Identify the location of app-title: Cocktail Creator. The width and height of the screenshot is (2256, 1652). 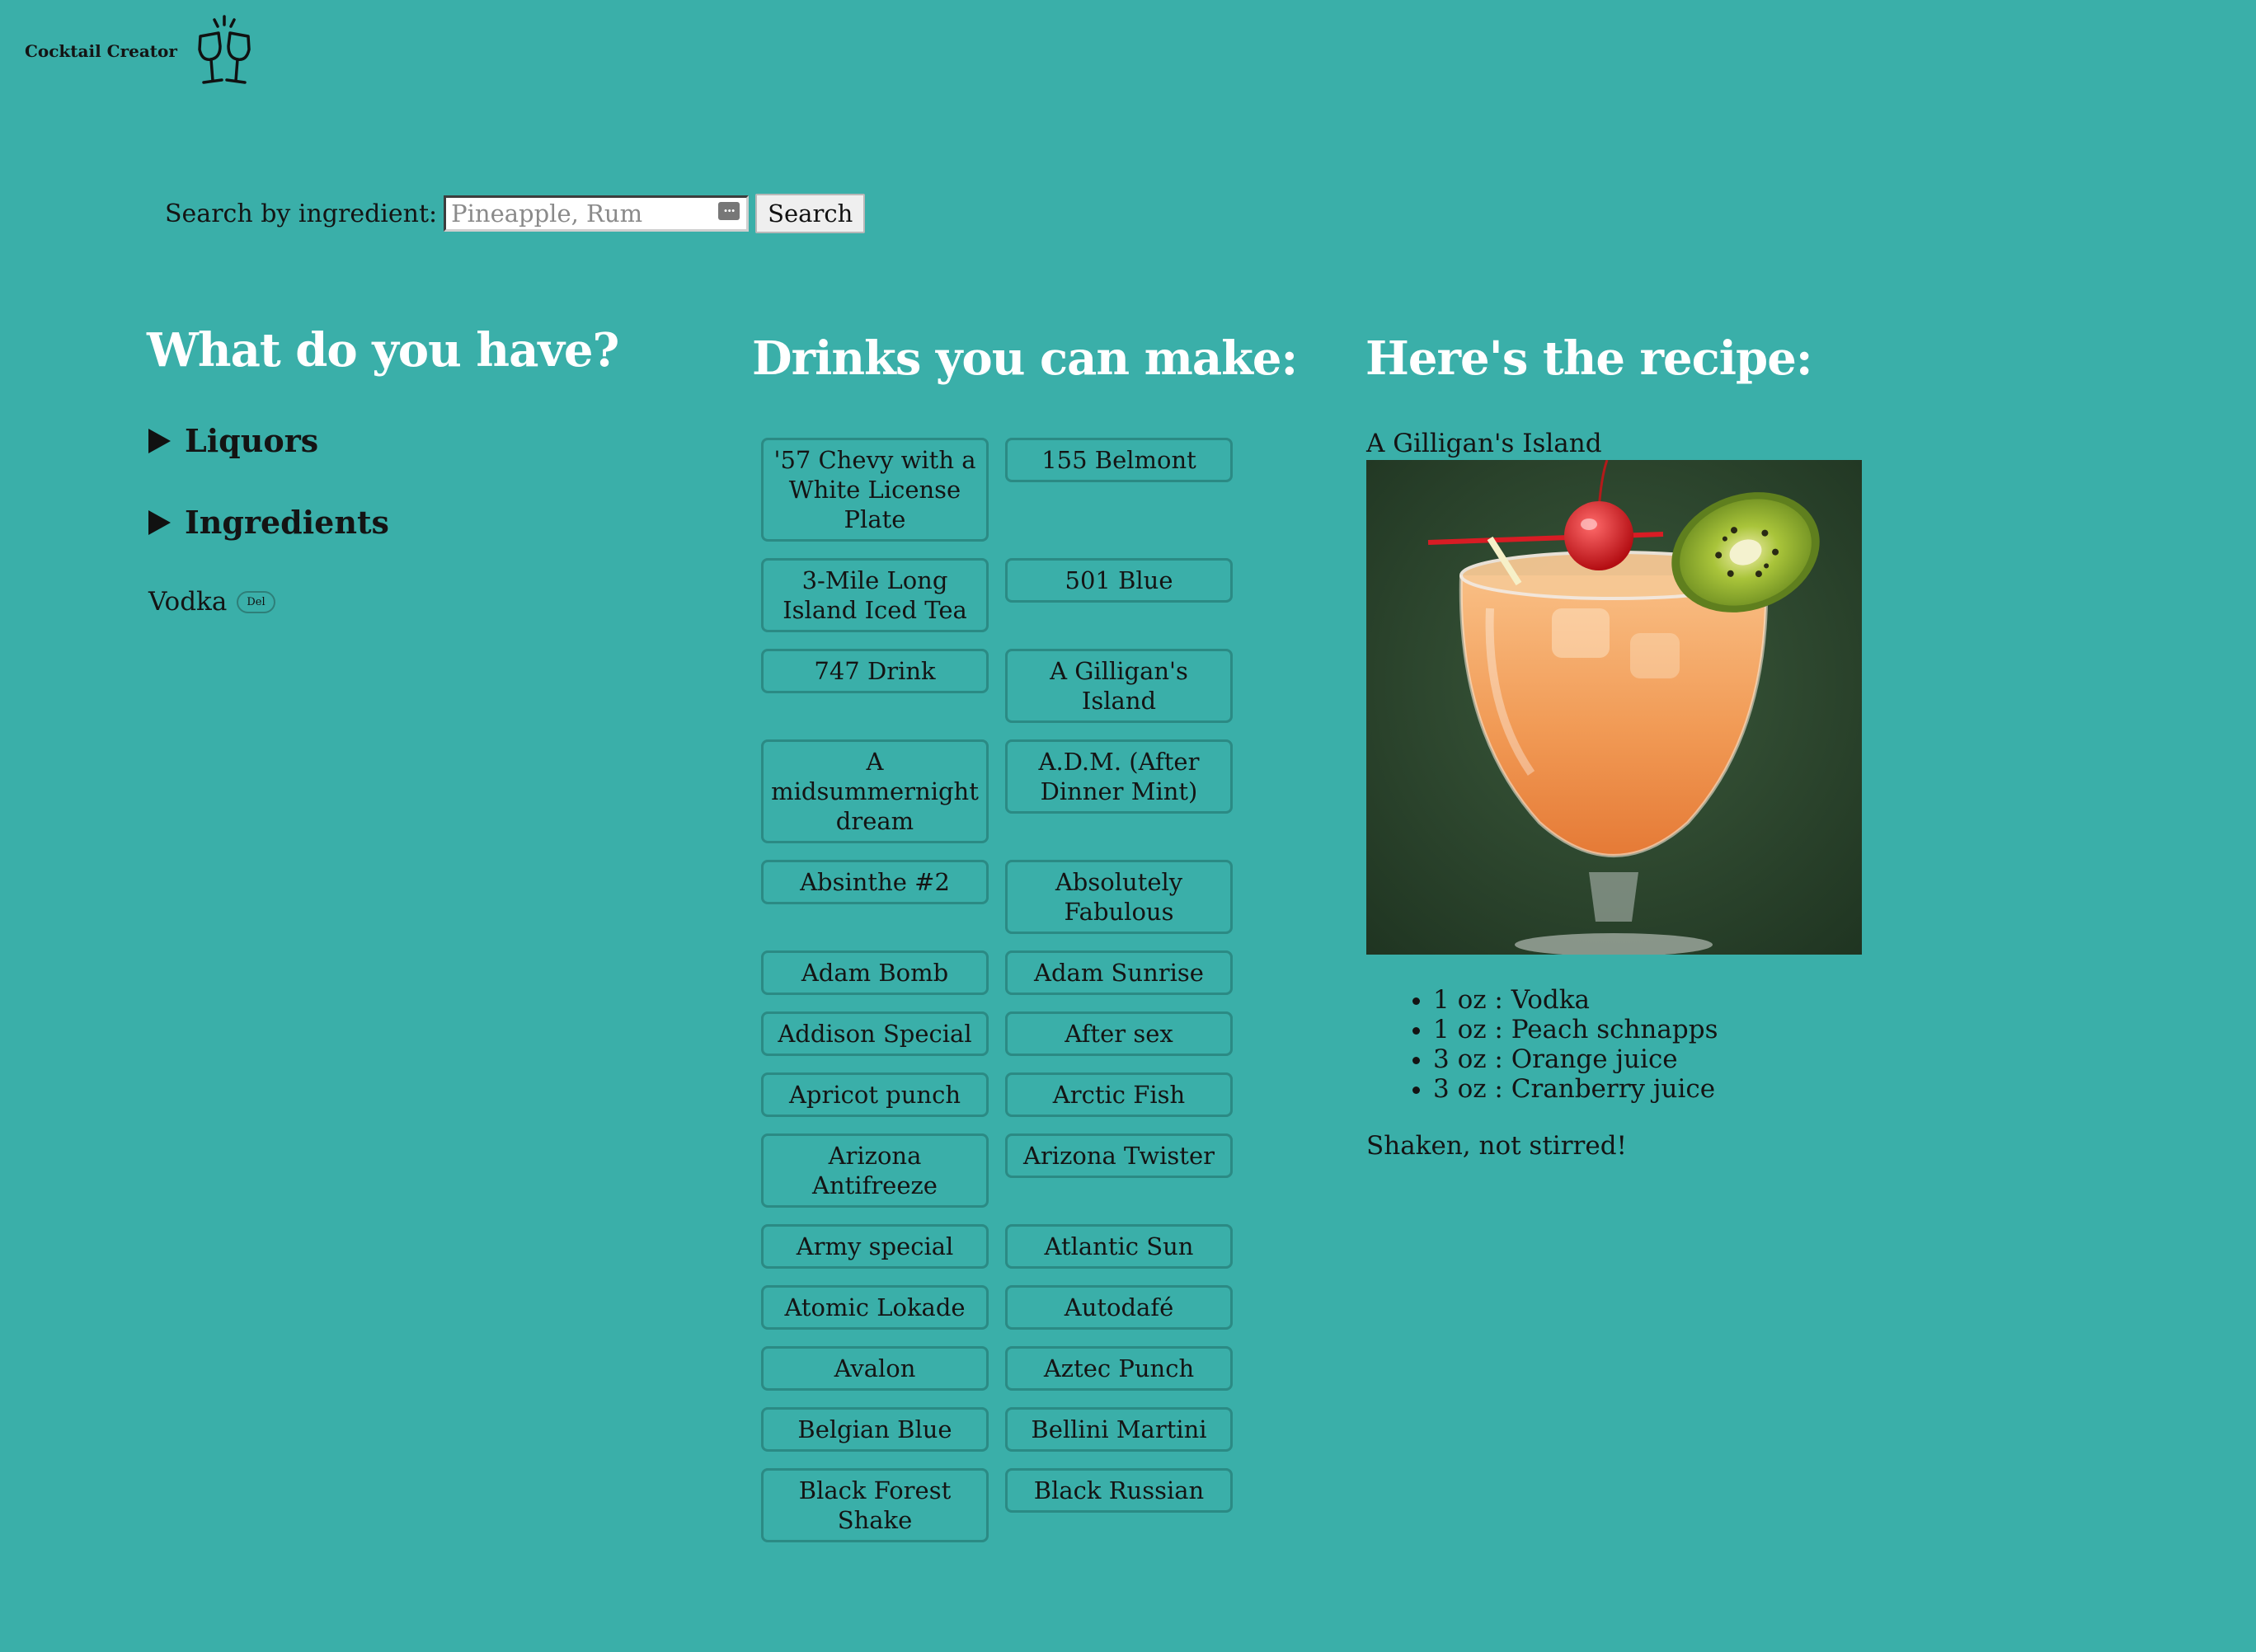
(101, 51).